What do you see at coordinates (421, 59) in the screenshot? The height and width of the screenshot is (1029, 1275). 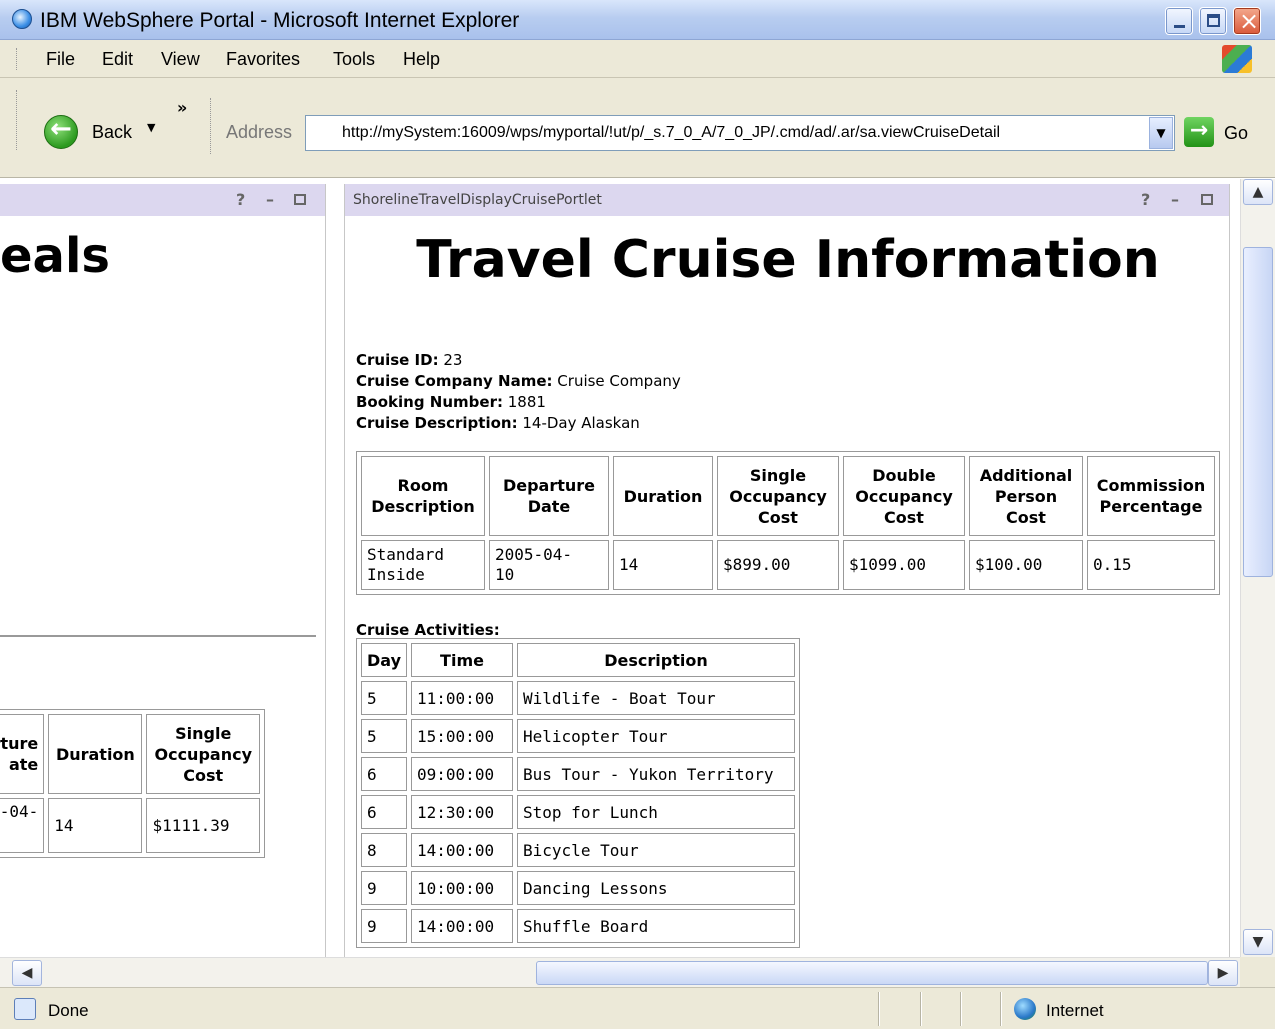 I see `menu-help: Help` at bounding box center [421, 59].